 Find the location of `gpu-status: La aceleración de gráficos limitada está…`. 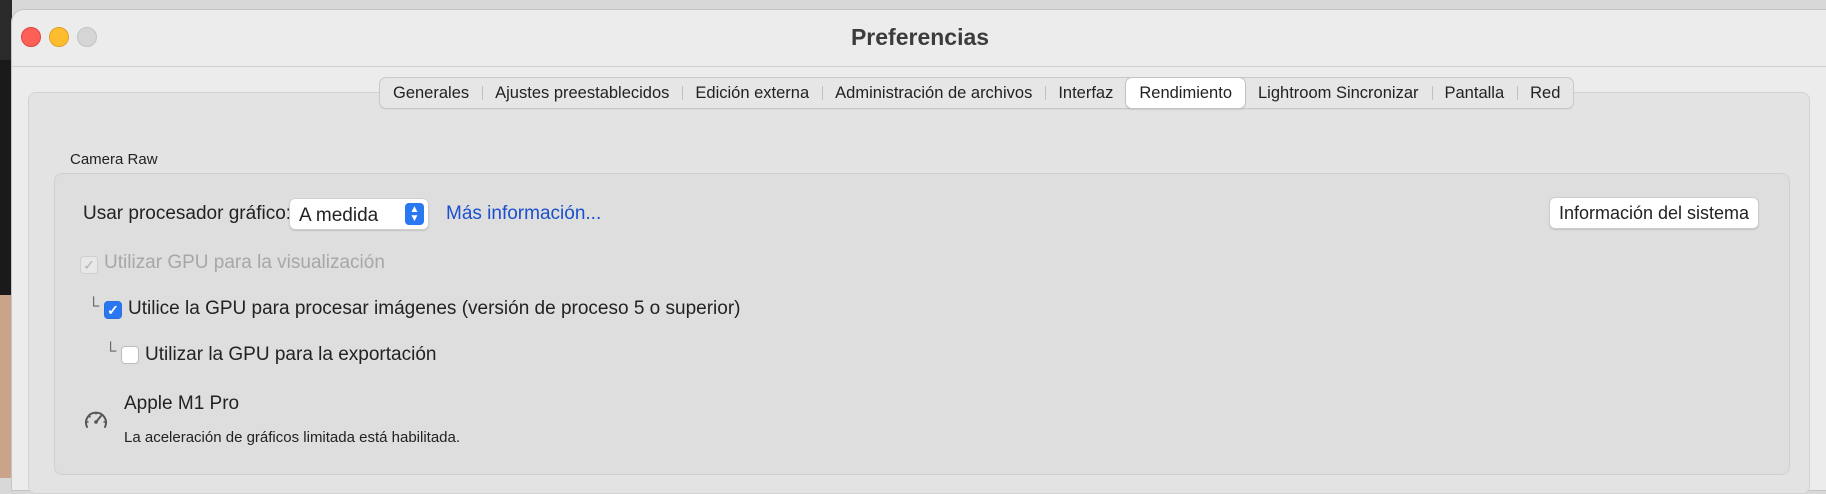

gpu-status: La aceleración de gráficos limitada está… is located at coordinates (292, 437).